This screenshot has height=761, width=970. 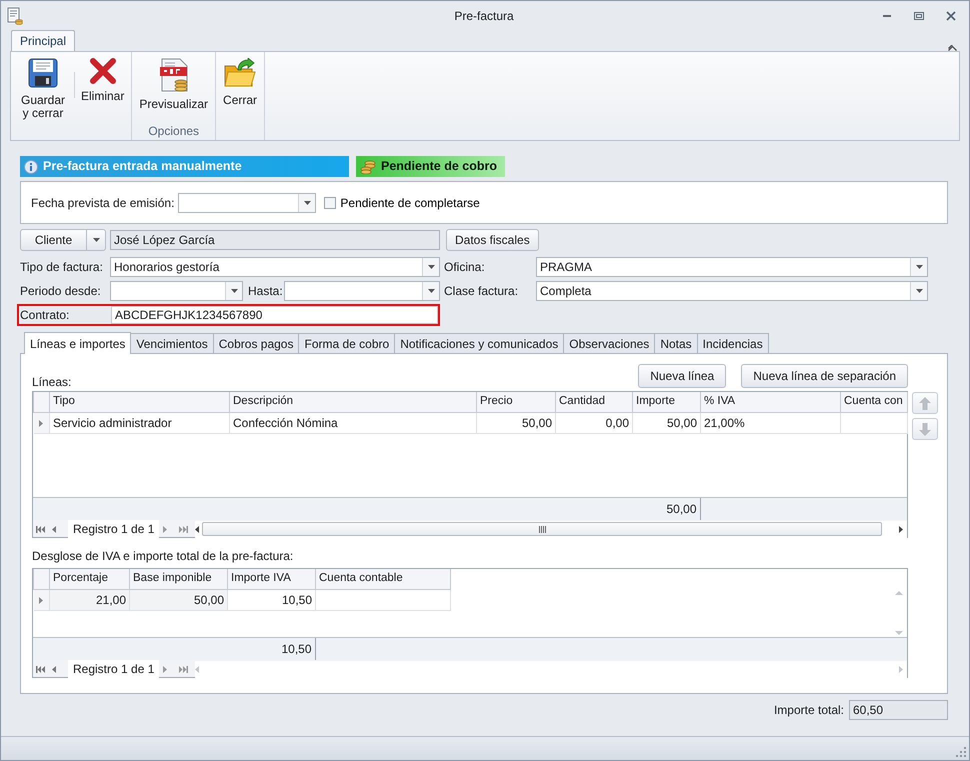 I want to click on column-header: % IVA, so click(x=770, y=402).